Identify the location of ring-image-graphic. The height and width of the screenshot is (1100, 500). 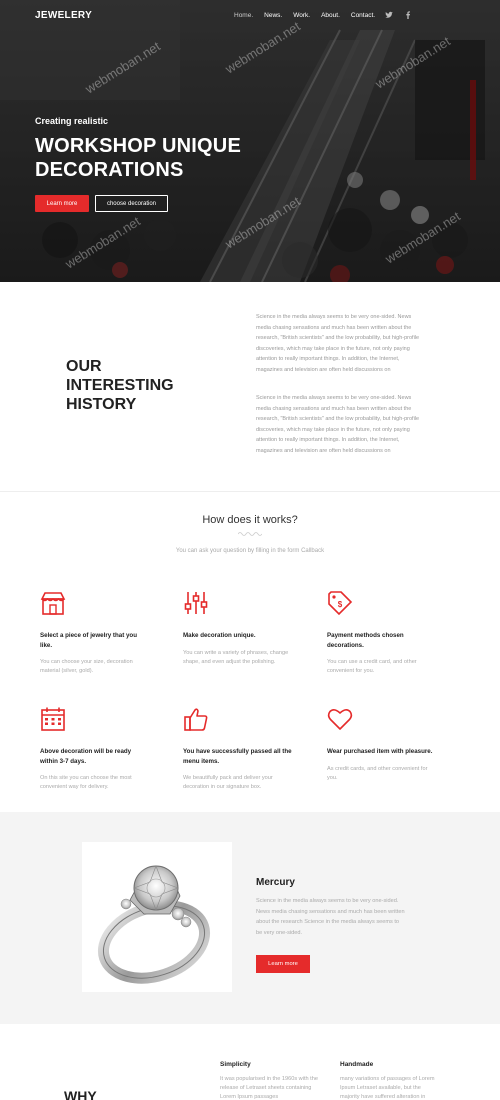
(154, 924).